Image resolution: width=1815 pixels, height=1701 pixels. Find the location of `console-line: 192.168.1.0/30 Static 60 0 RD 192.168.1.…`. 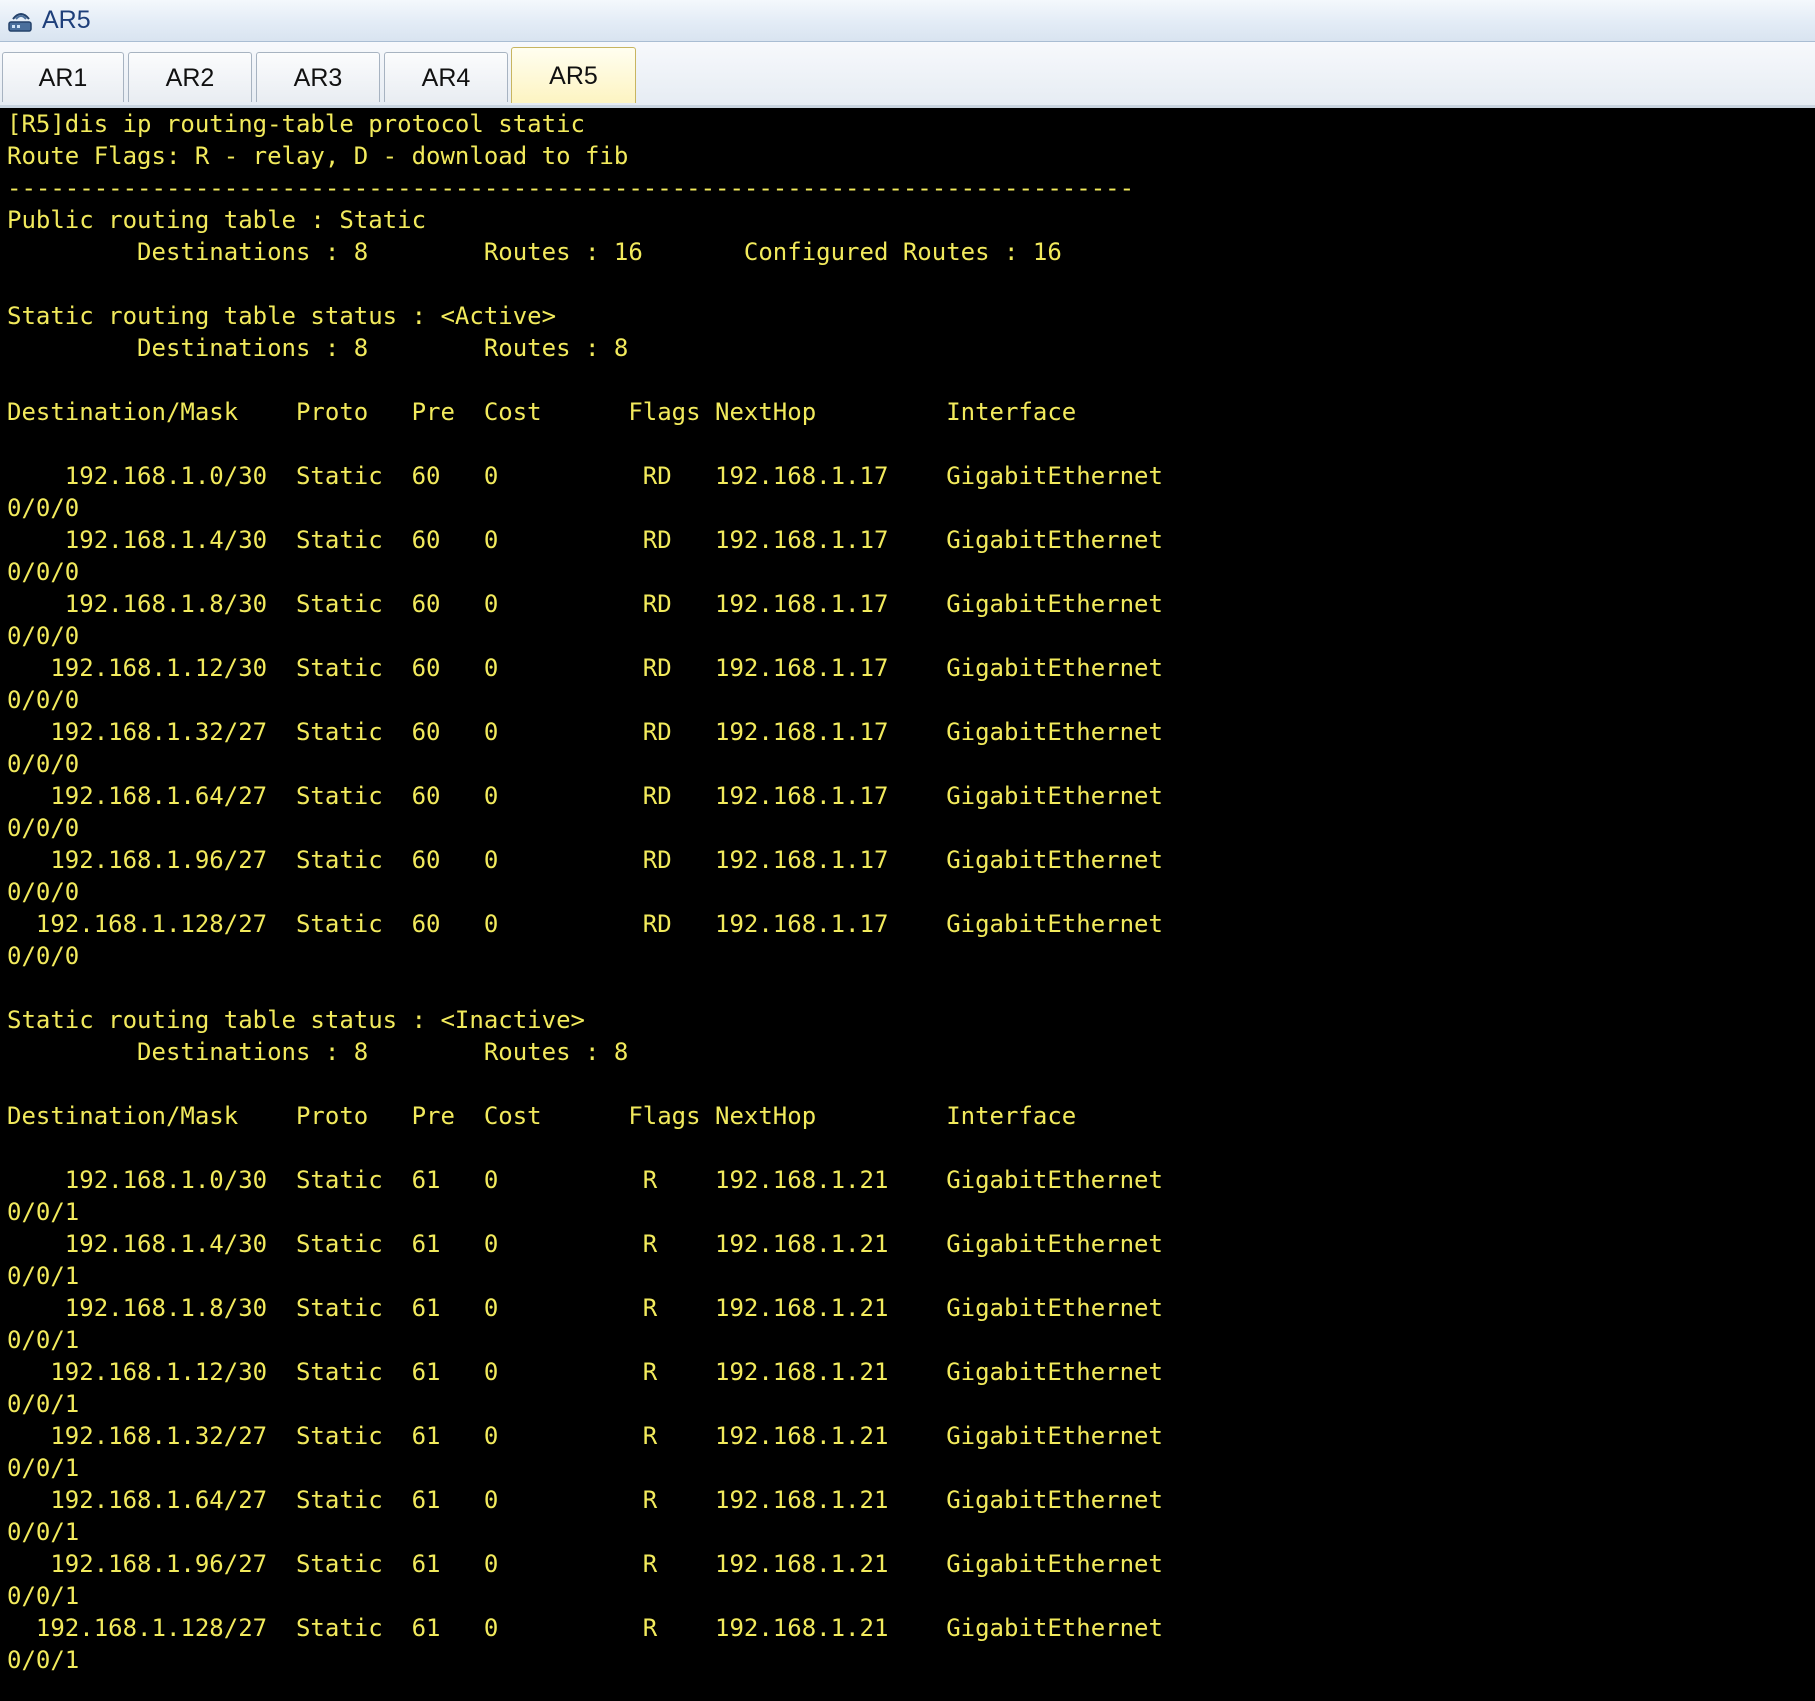

console-line: 192.168.1.0/30 Static 60 0 RD 192.168.1.… is located at coordinates (585, 476).